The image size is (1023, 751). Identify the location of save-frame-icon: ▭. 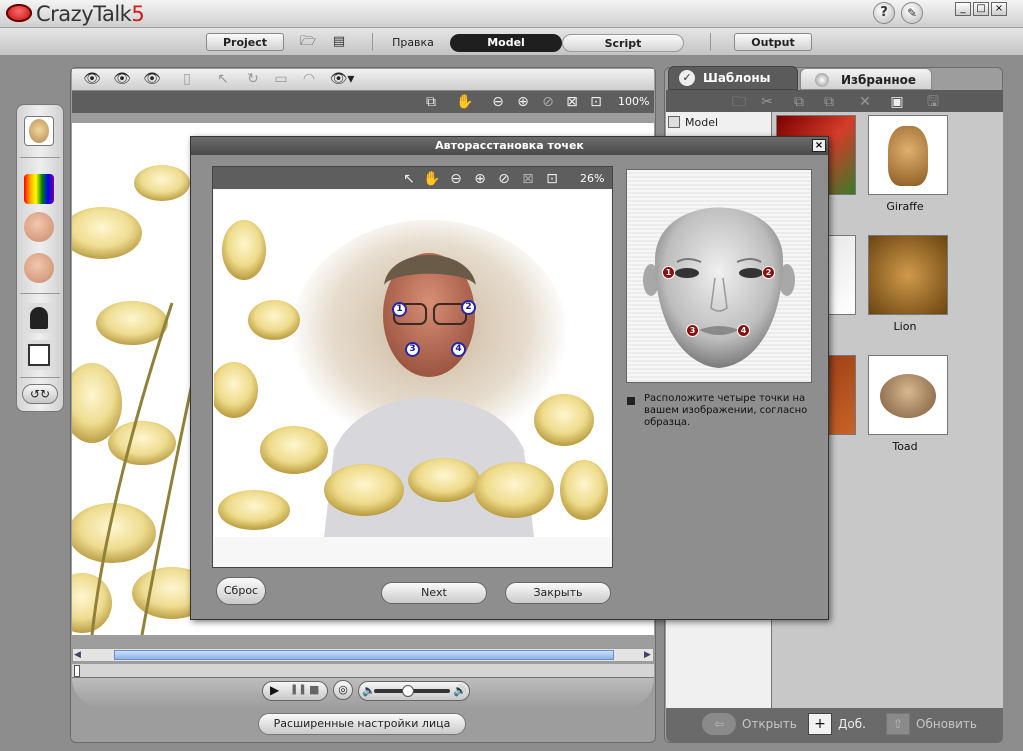
(281, 79).